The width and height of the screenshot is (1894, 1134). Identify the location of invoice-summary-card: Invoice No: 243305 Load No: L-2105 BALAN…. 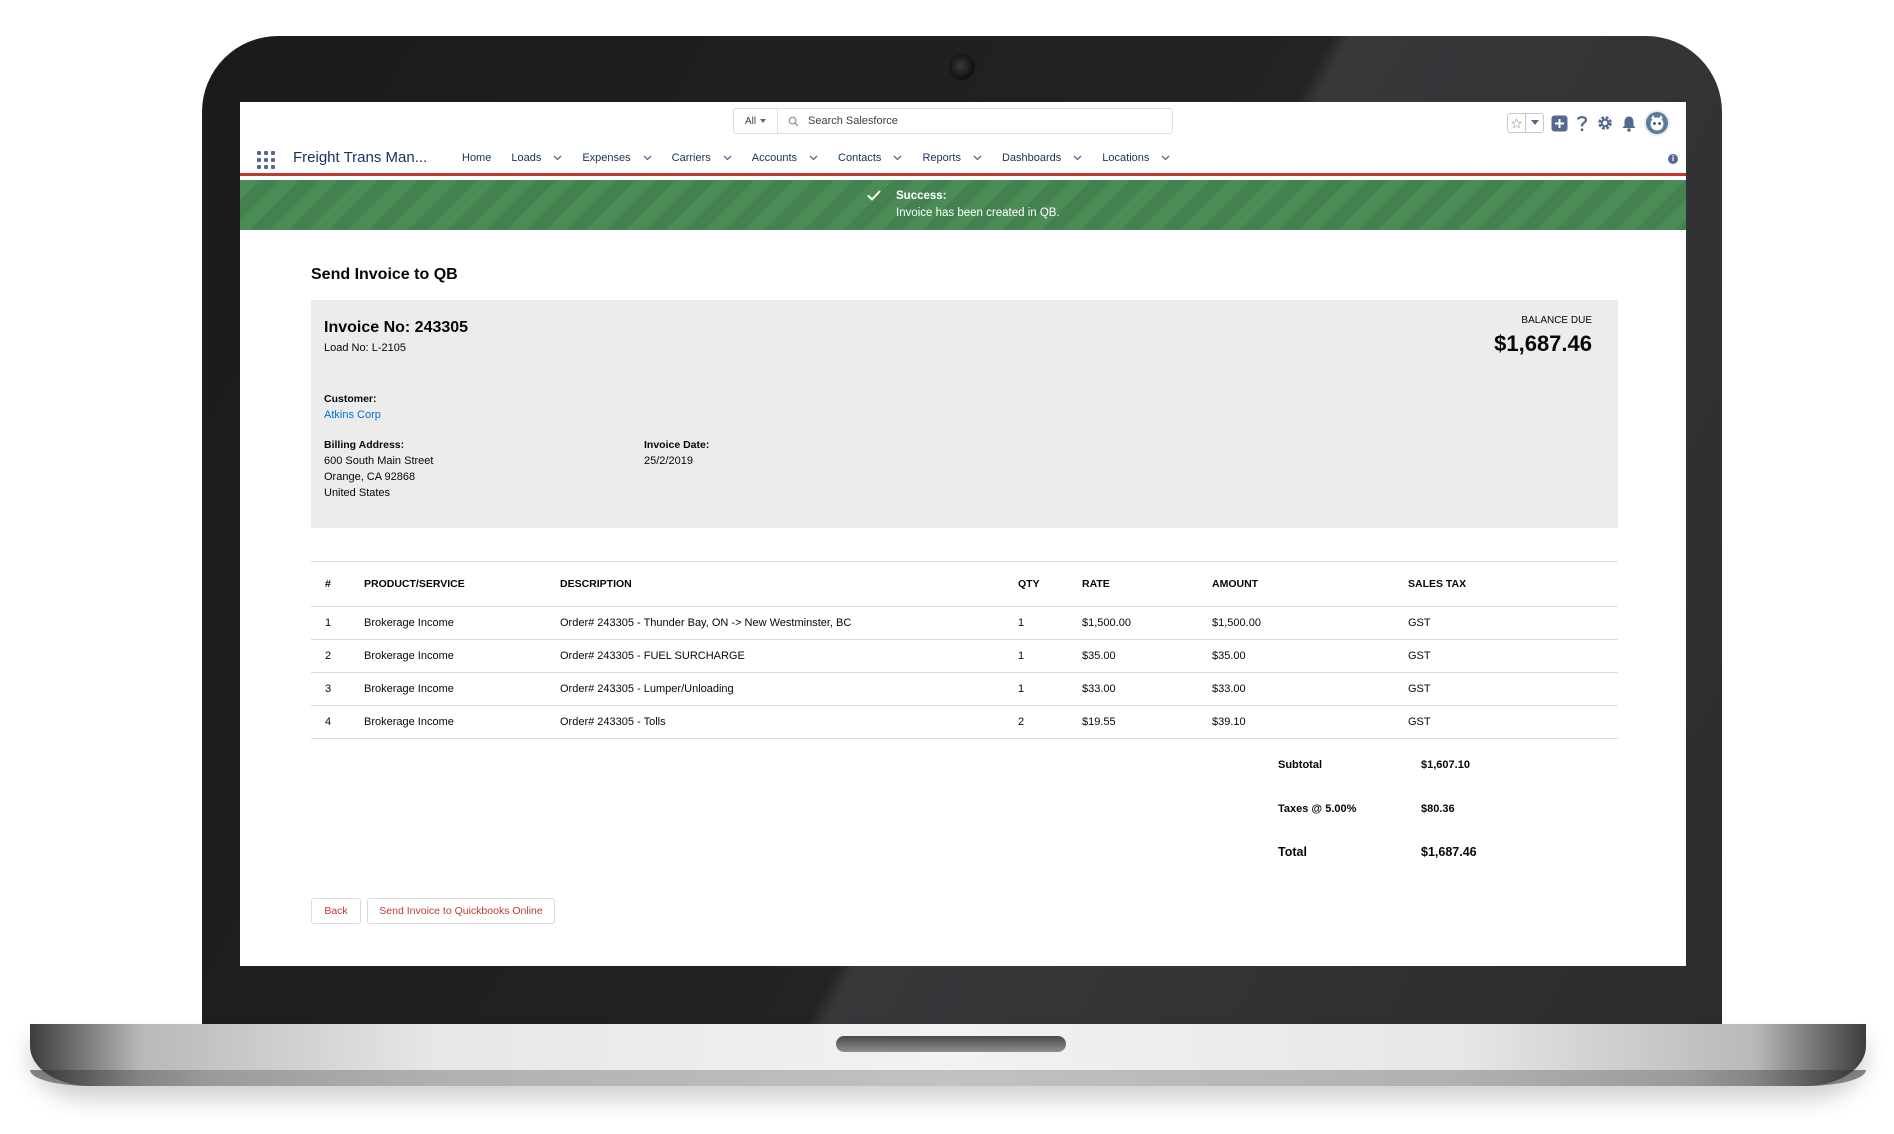
(964, 414).